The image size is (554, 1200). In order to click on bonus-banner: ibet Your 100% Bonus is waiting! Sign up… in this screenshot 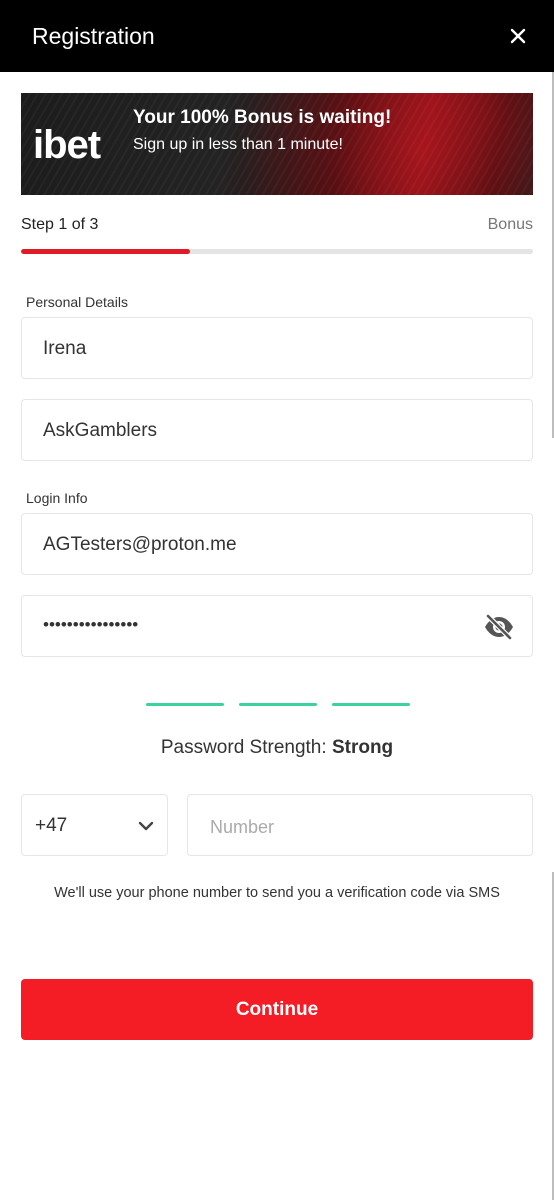, I will do `click(277, 144)`.